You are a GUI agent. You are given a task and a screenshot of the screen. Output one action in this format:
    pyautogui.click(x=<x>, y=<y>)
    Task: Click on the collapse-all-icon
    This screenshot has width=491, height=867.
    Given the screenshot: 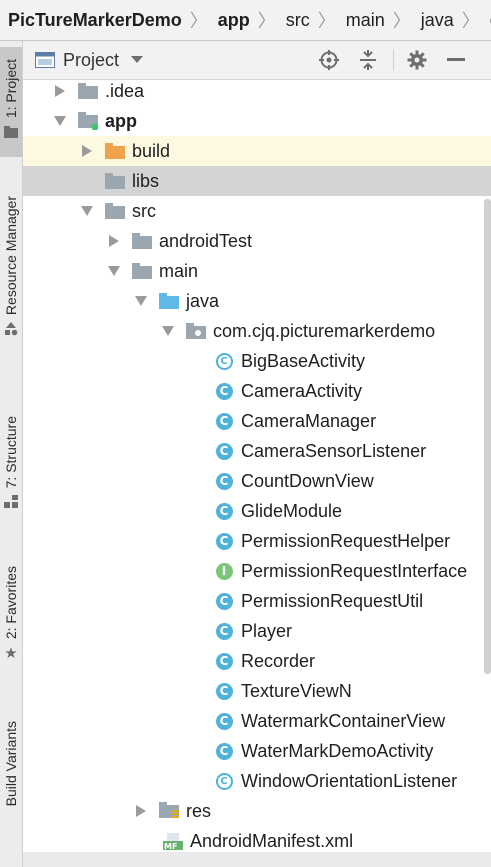 What is the action you would take?
    pyautogui.click(x=368, y=60)
    